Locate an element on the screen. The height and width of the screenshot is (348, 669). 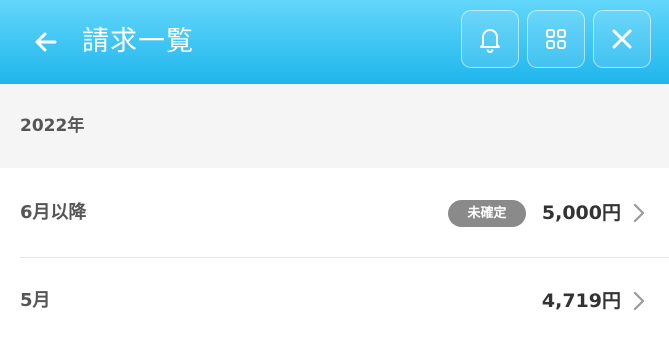
arrow-left-icon is located at coordinates (46, 42).